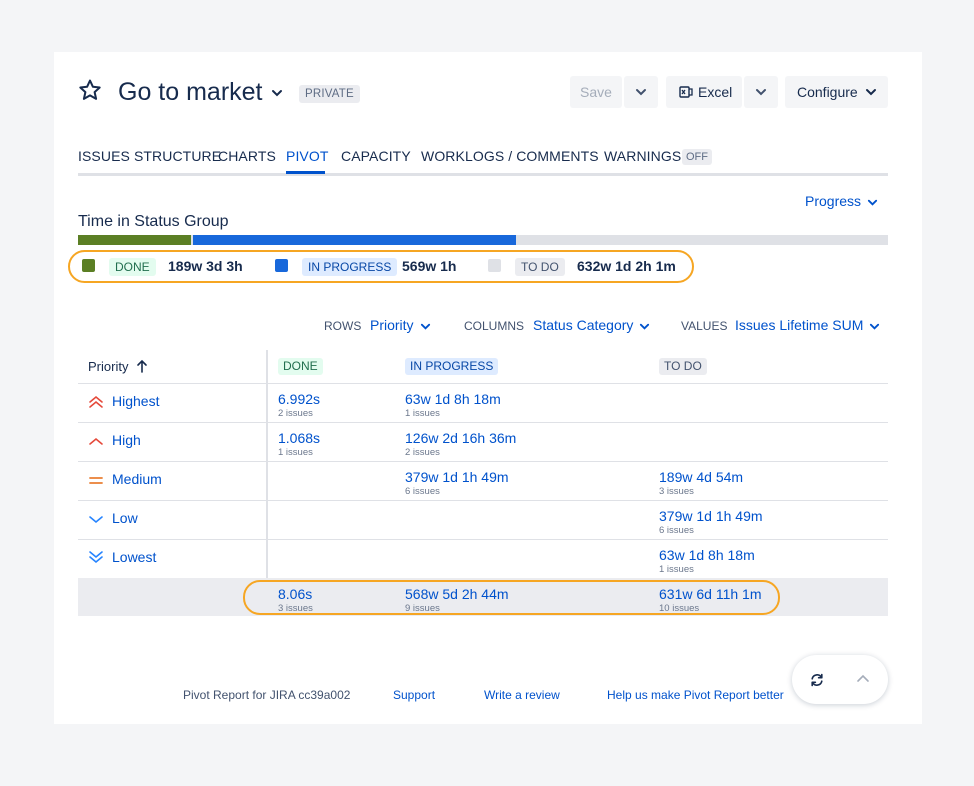  Describe the element at coordinates (299, 444) in the screenshot. I see `cell-high-done: 1.068s 1 issues` at that location.